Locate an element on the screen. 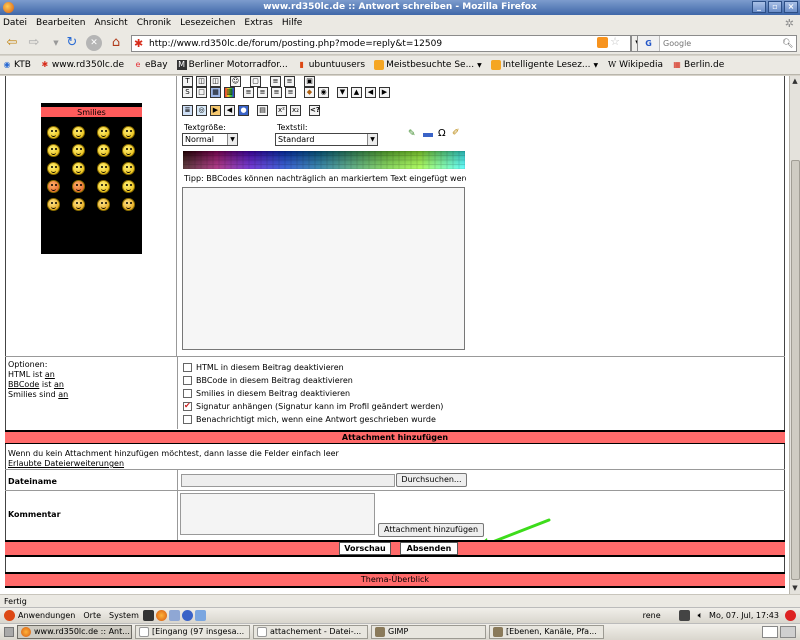  reload-icon: ↻ is located at coordinates (72, 43).